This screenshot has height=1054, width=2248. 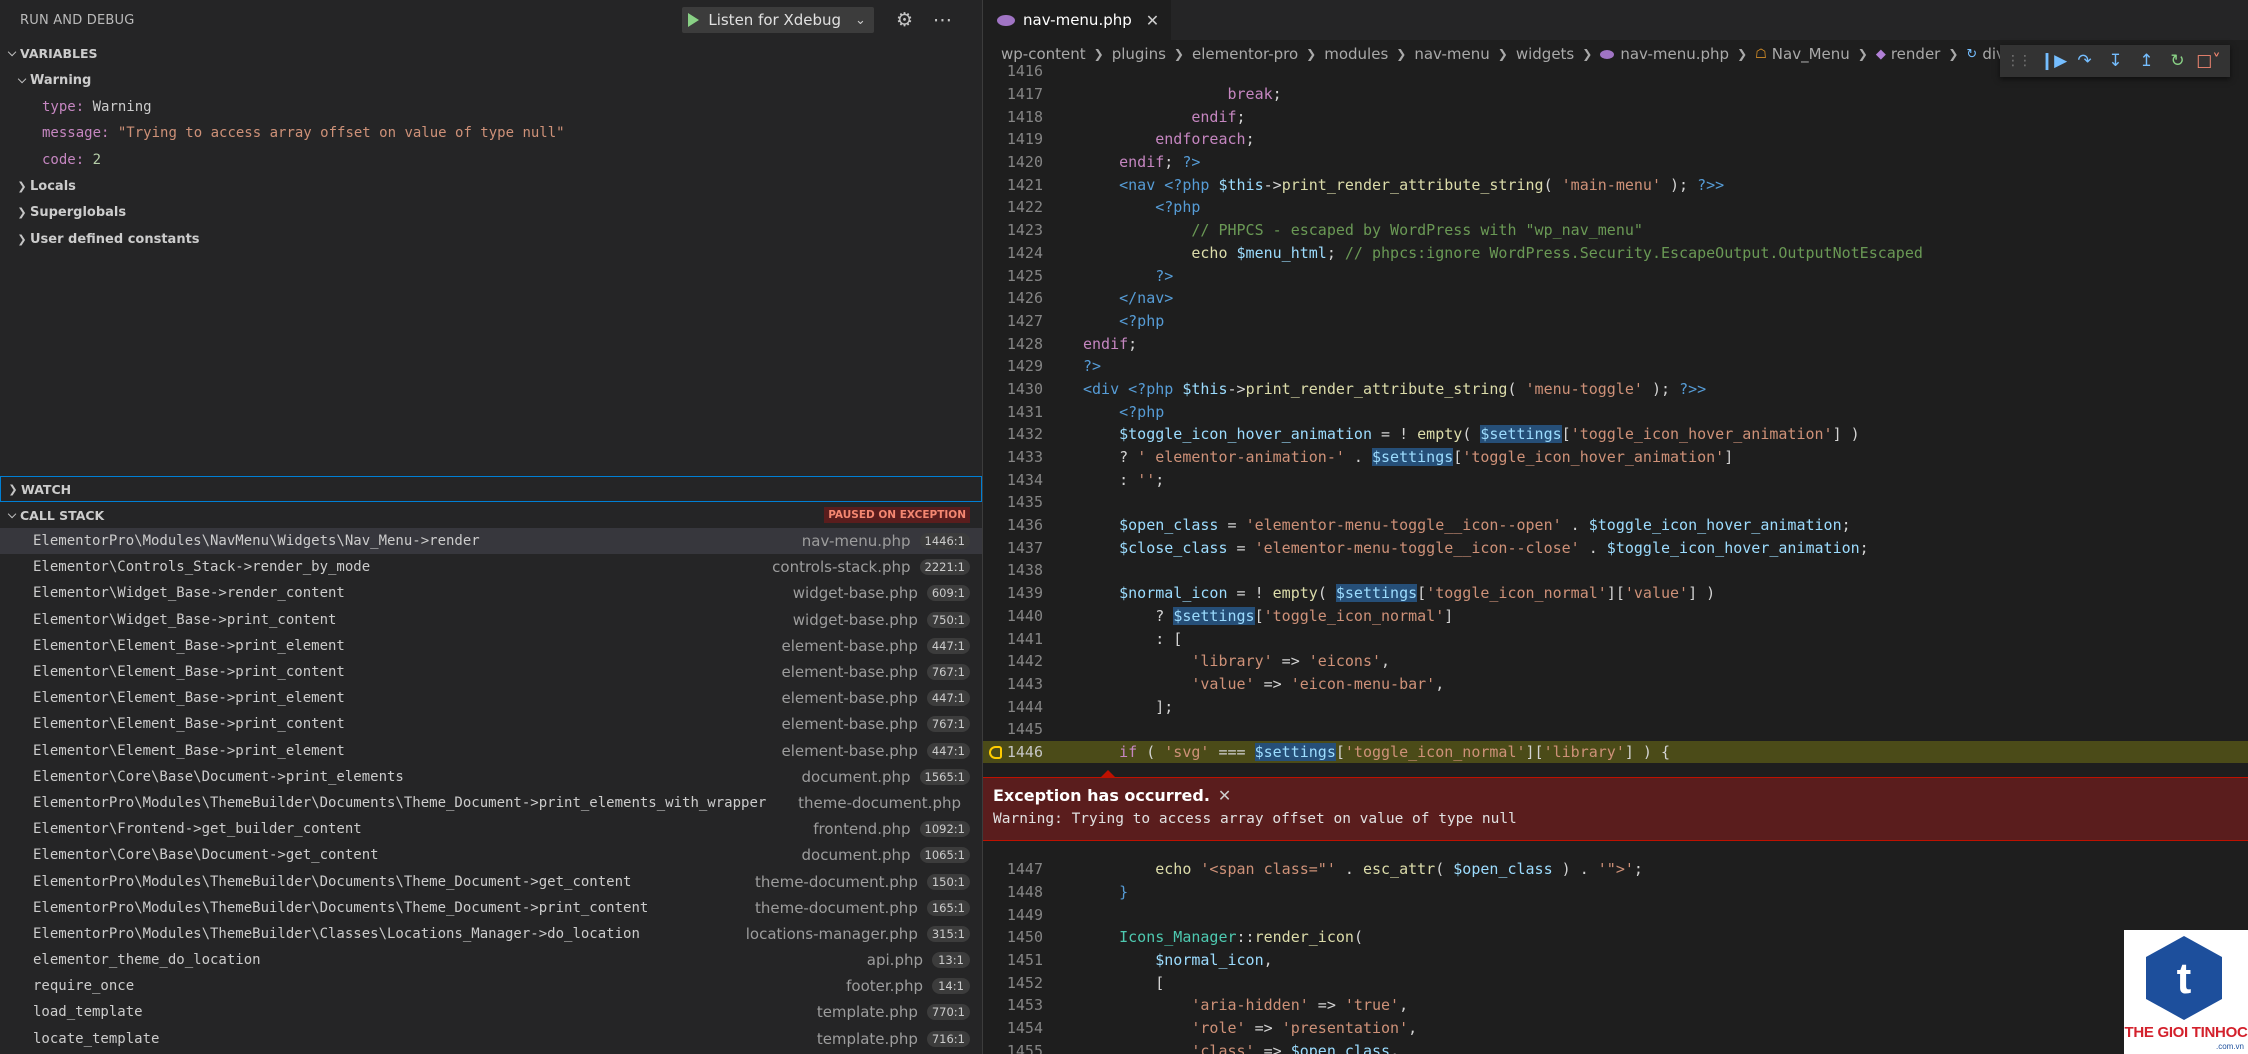 What do you see at coordinates (860, 20) in the screenshot?
I see `chevron-down-icon: ⌄` at bounding box center [860, 20].